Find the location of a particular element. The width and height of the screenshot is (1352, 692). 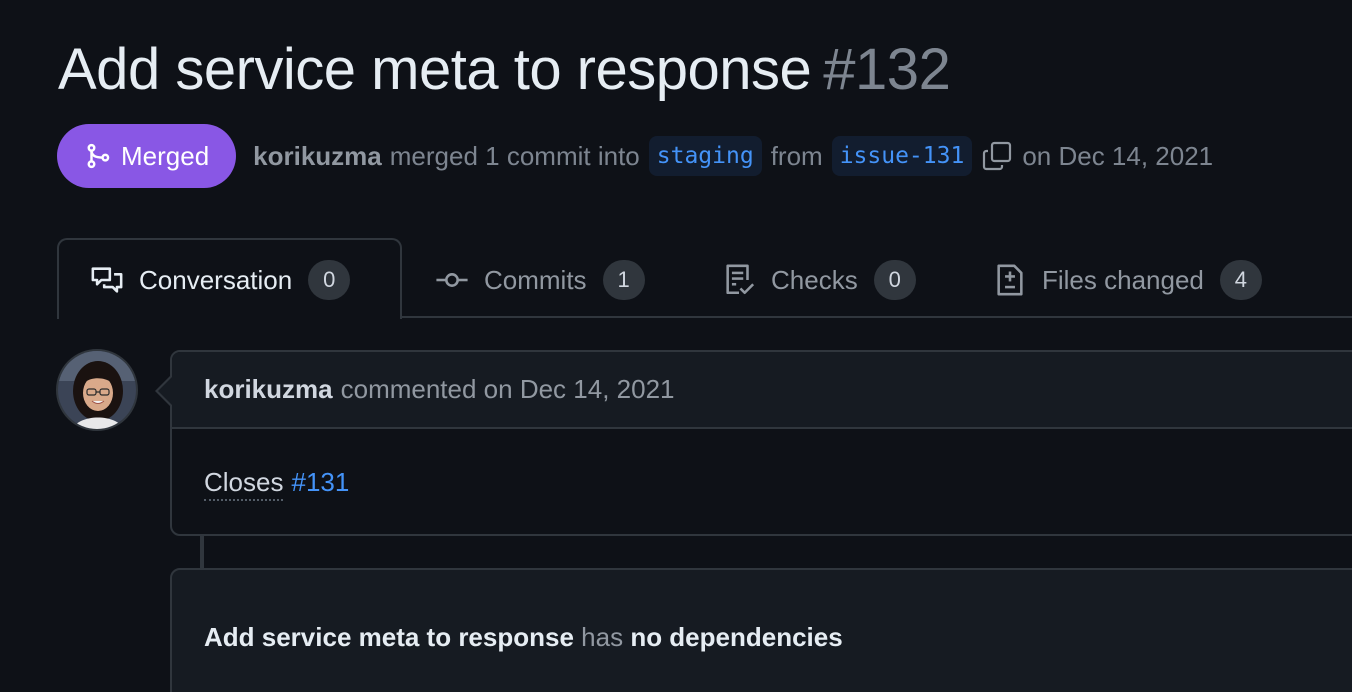

comment-author-link: korikuzma is located at coordinates (268, 389).